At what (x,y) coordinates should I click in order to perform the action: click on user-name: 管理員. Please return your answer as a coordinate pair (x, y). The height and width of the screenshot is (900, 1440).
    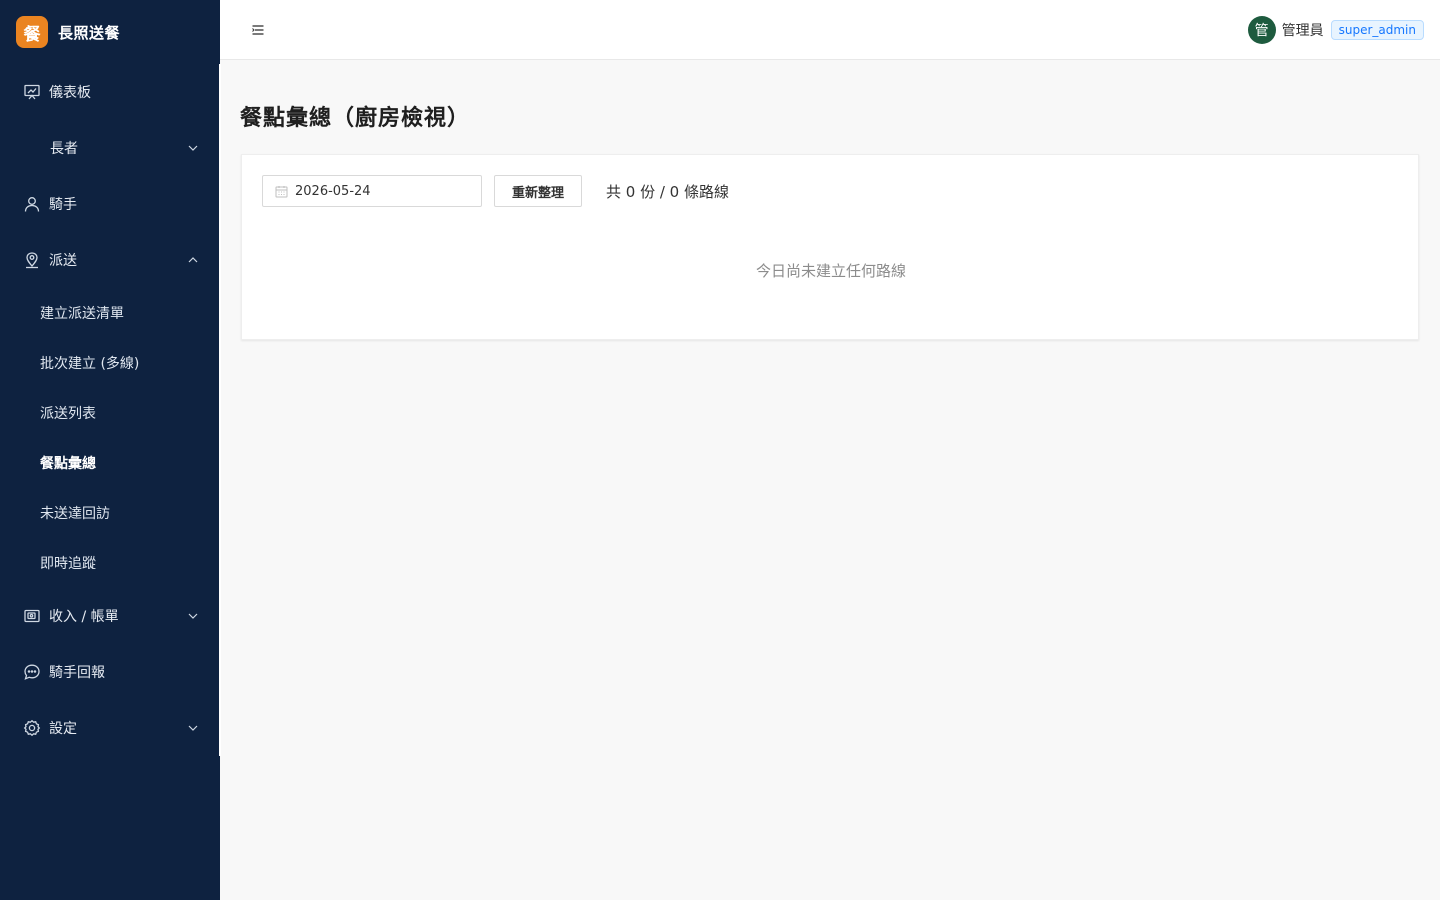
    Looking at the image, I should click on (1302, 31).